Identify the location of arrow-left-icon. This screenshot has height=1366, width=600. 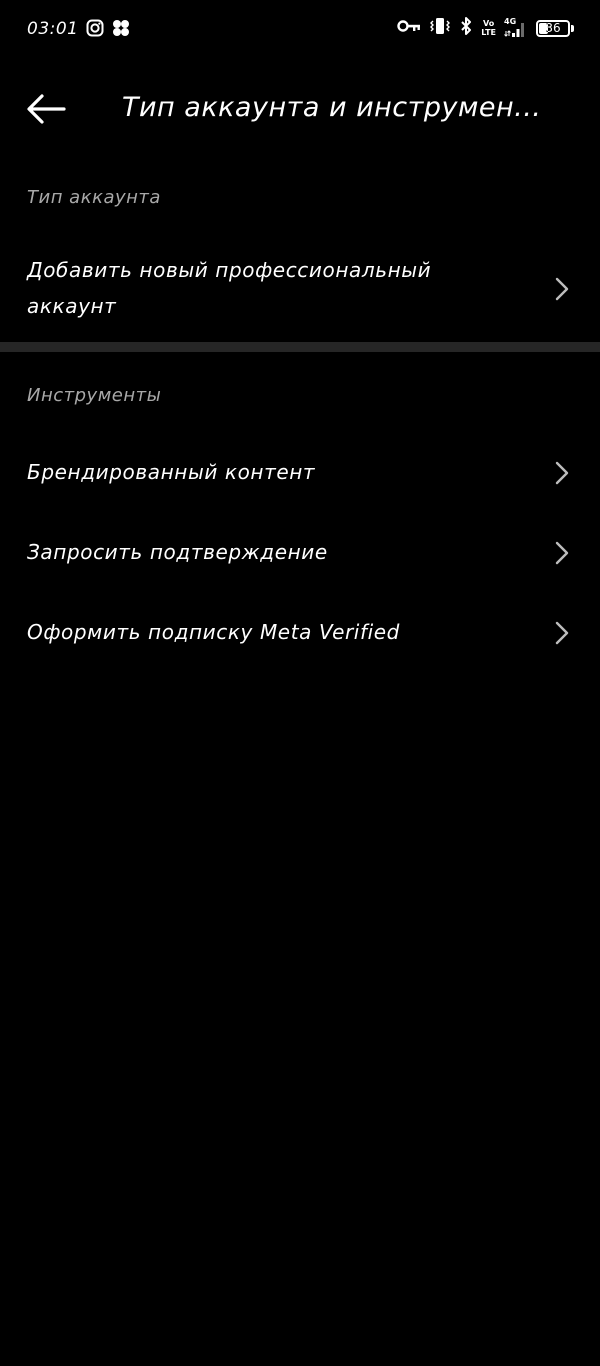
(46, 109).